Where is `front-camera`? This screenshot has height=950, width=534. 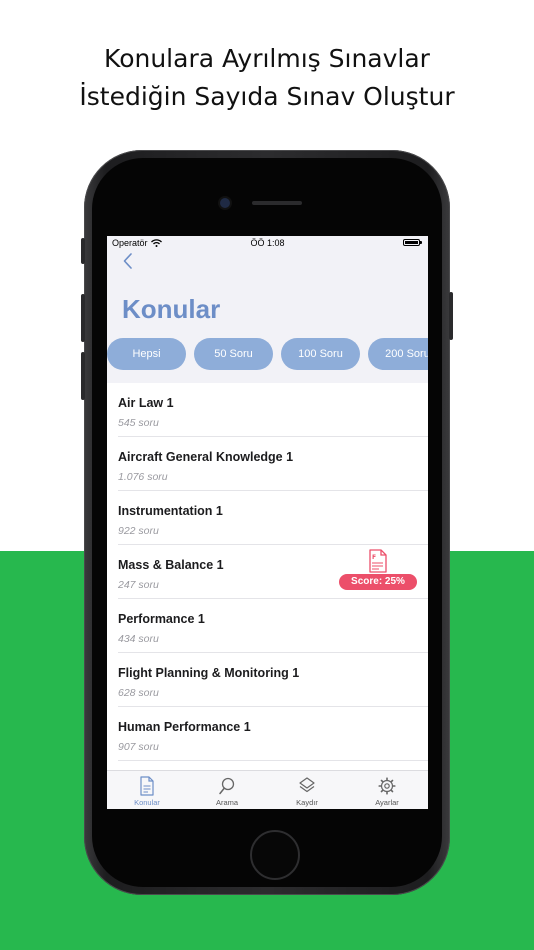 front-camera is located at coordinates (225, 203).